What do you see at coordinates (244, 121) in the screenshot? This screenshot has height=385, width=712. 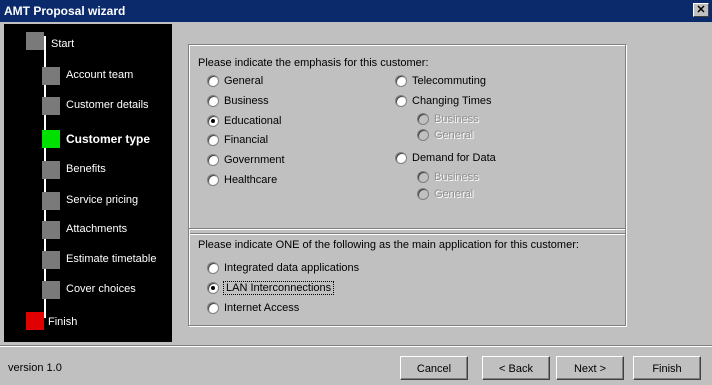 I see `radio-educational: Educational` at bounding box center [244, 121].